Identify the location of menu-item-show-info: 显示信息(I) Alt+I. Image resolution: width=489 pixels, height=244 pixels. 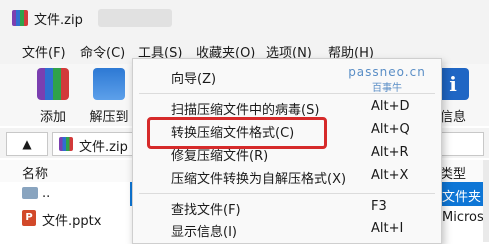
(287, 231).